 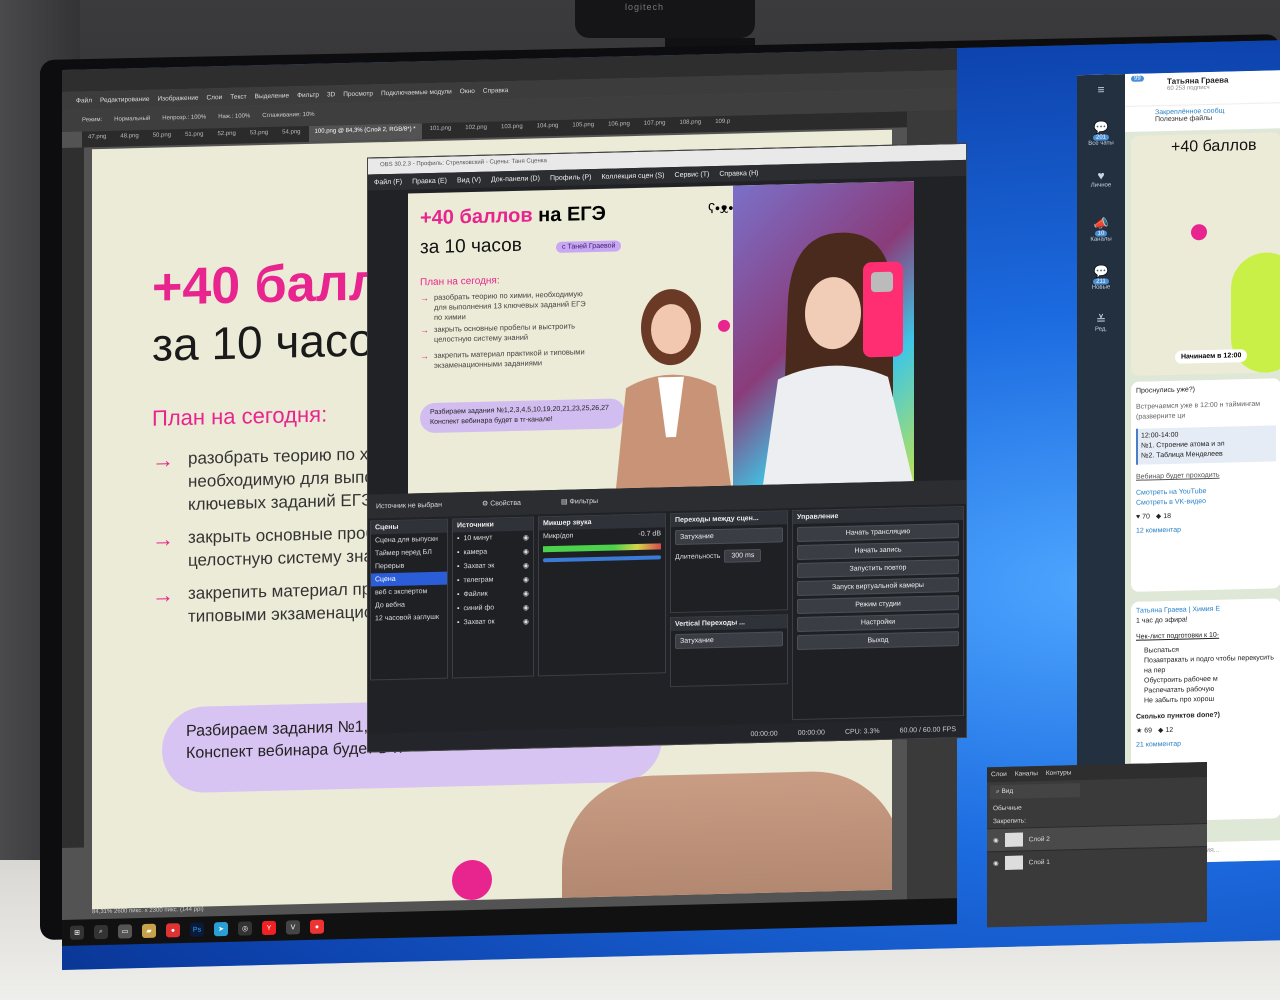 What do you see at coordinates (1202, 88) in the screenshot?
I see `telegram-header: Татьяна Граева 60 253 подписч` at bounding box center [1202, 88].